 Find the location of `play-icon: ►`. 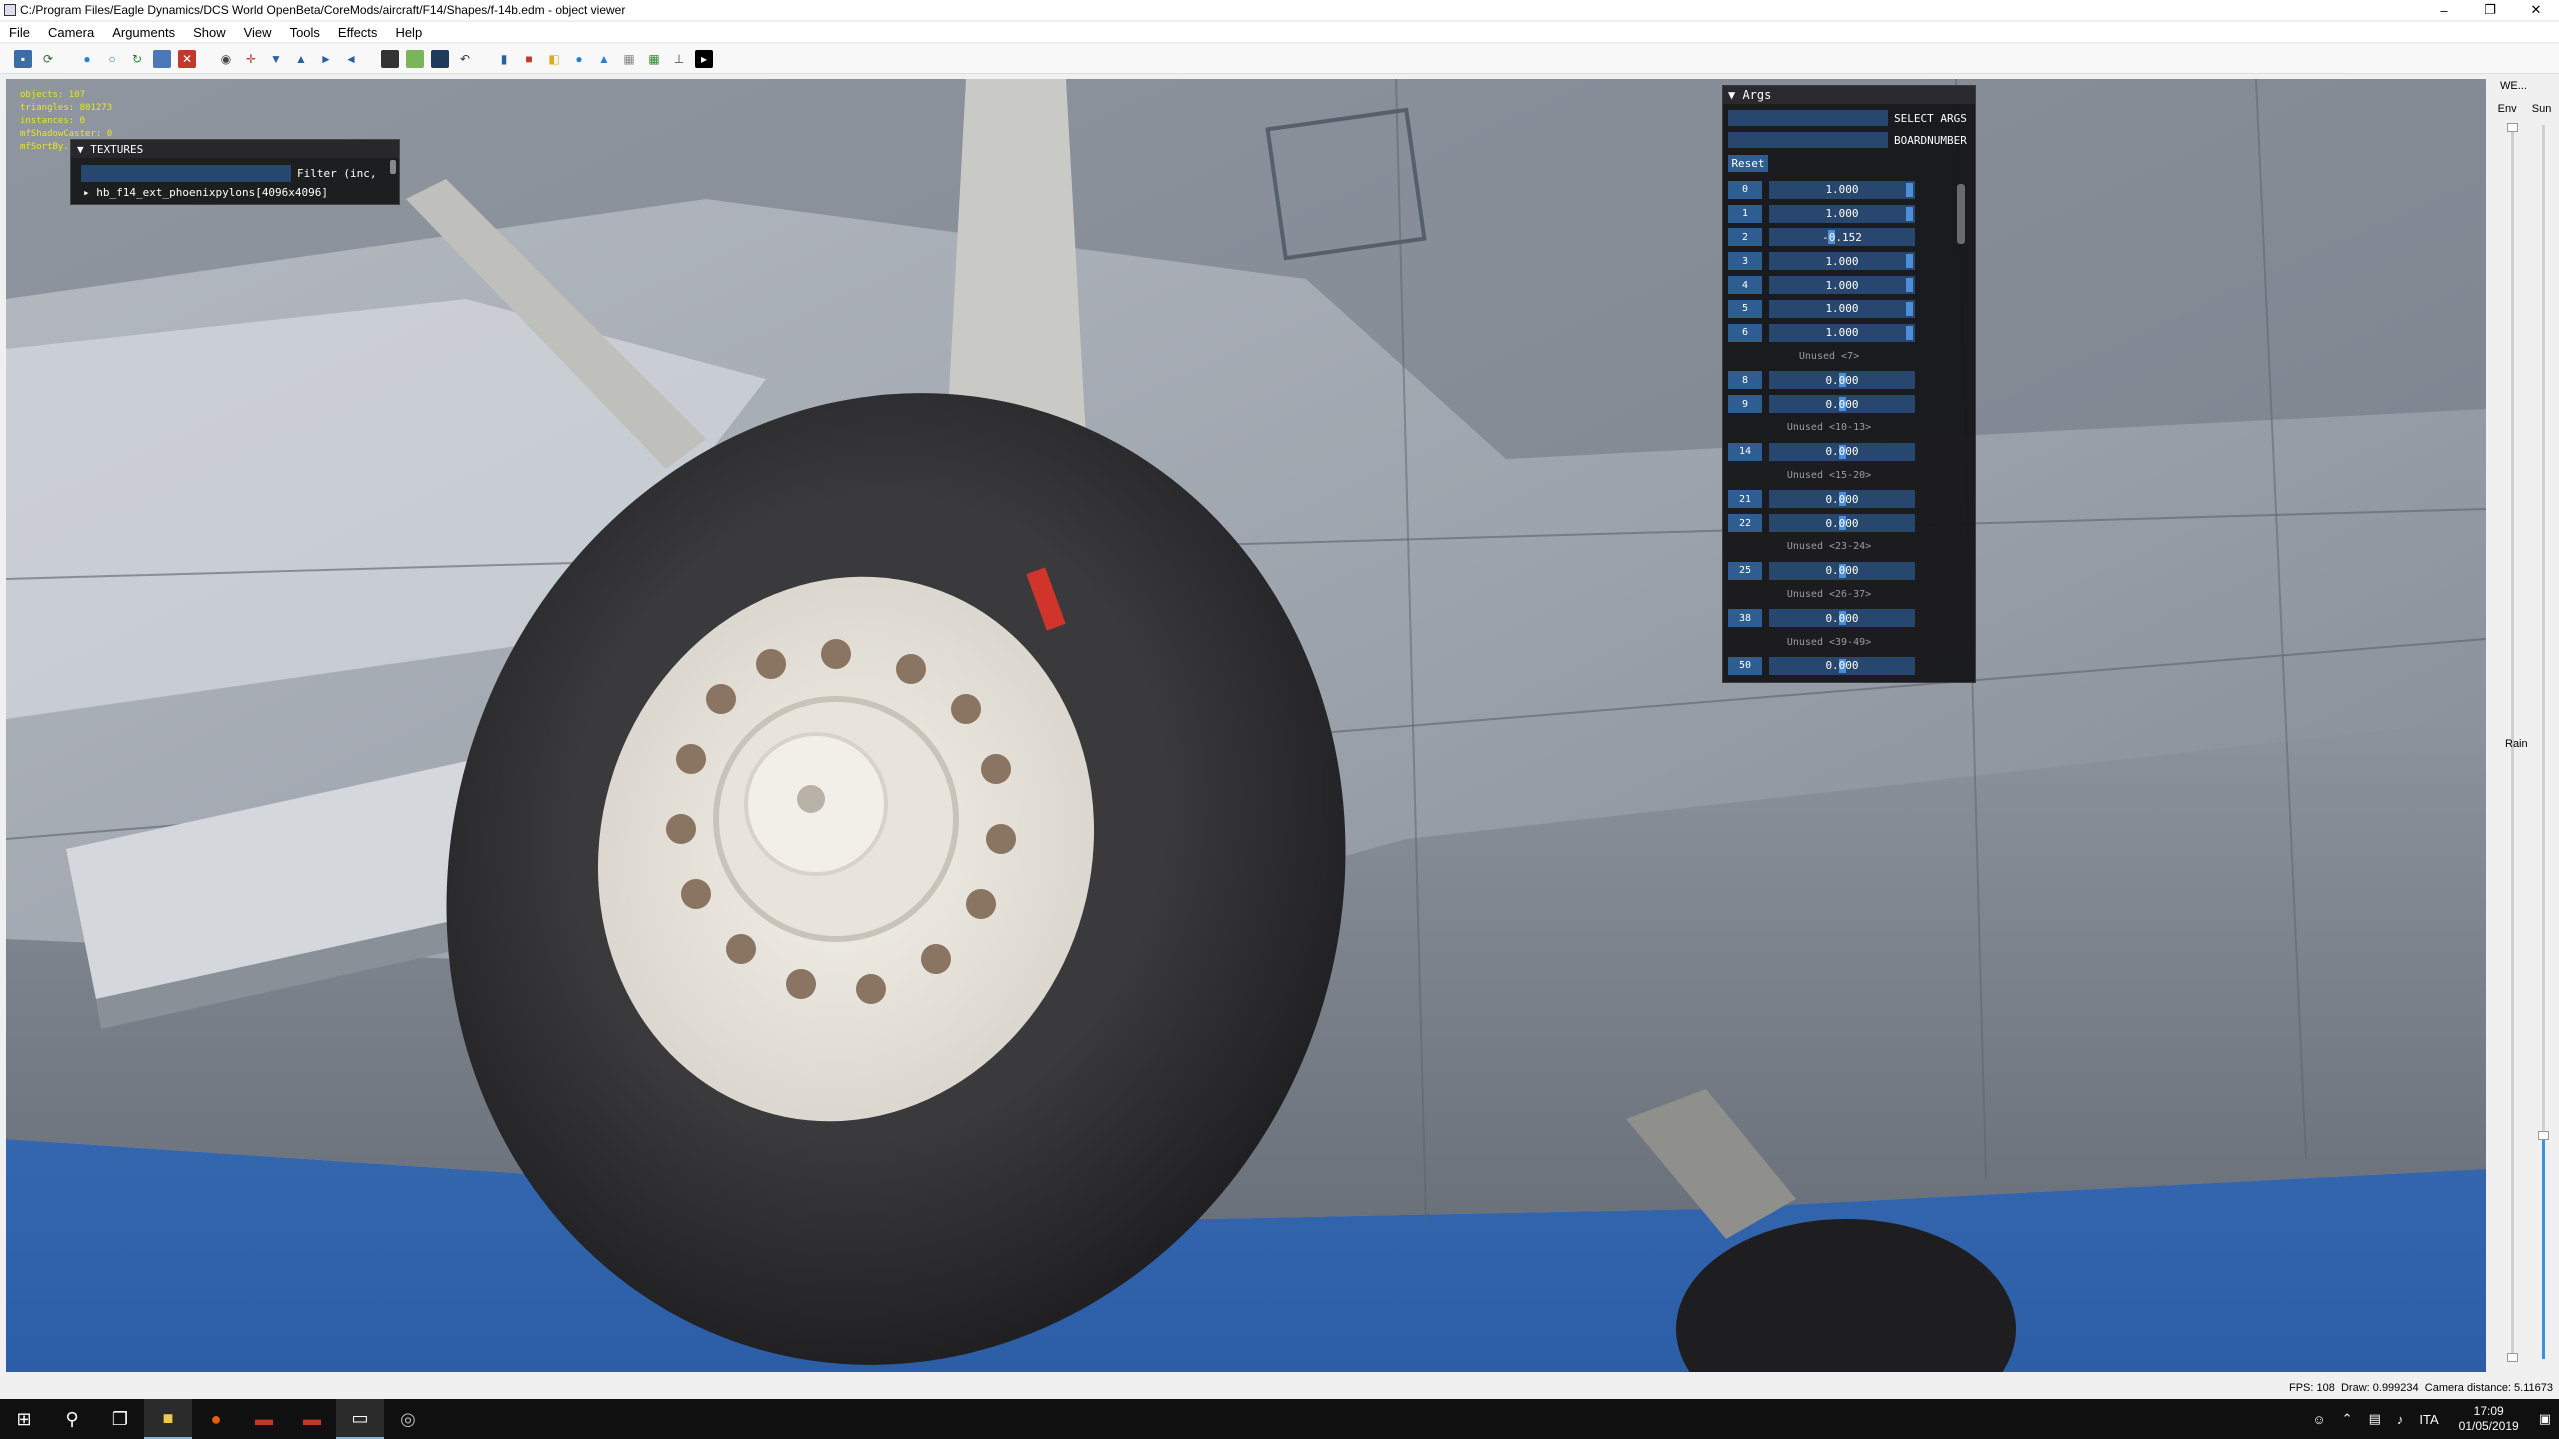

play-icon: ► is located at coordinates (326, 59).